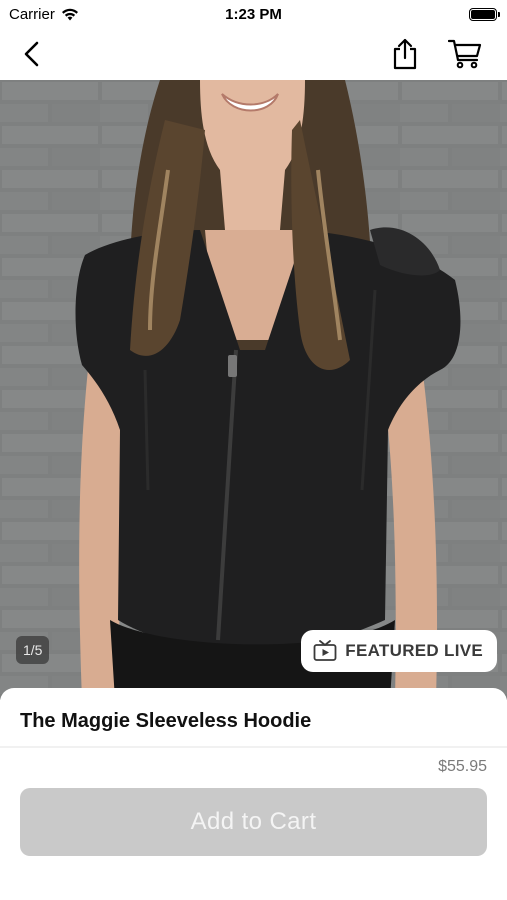 The width and height of the screenshot is (507, 900). I want to click on share-icon, so click(405, 54).